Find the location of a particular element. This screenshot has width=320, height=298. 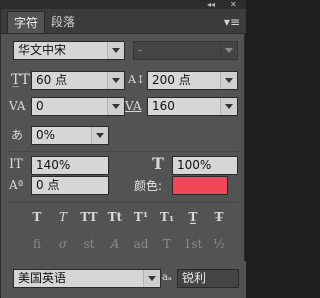

collapse-icon: ◂◂ is located at coordinates (211, 5).